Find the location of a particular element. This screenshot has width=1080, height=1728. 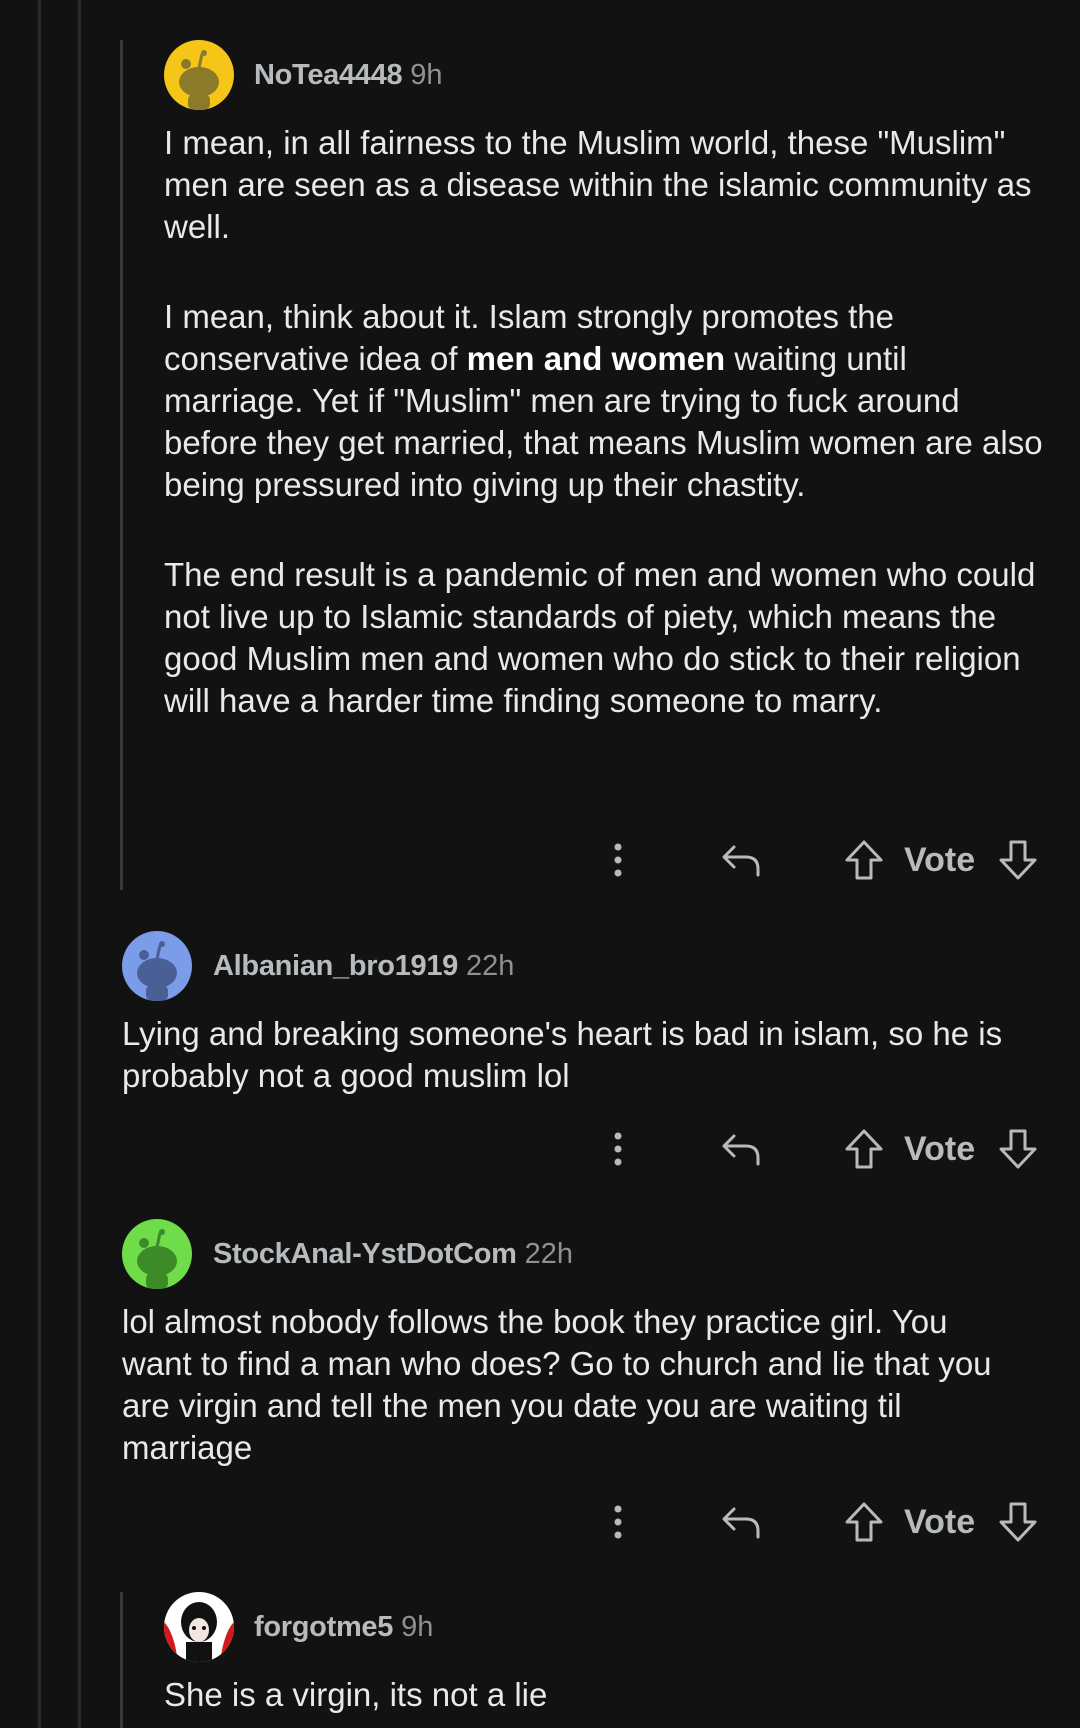

comment-meta: StockAnal-YstDotCom 22h is located at coordinates (393, 1254).